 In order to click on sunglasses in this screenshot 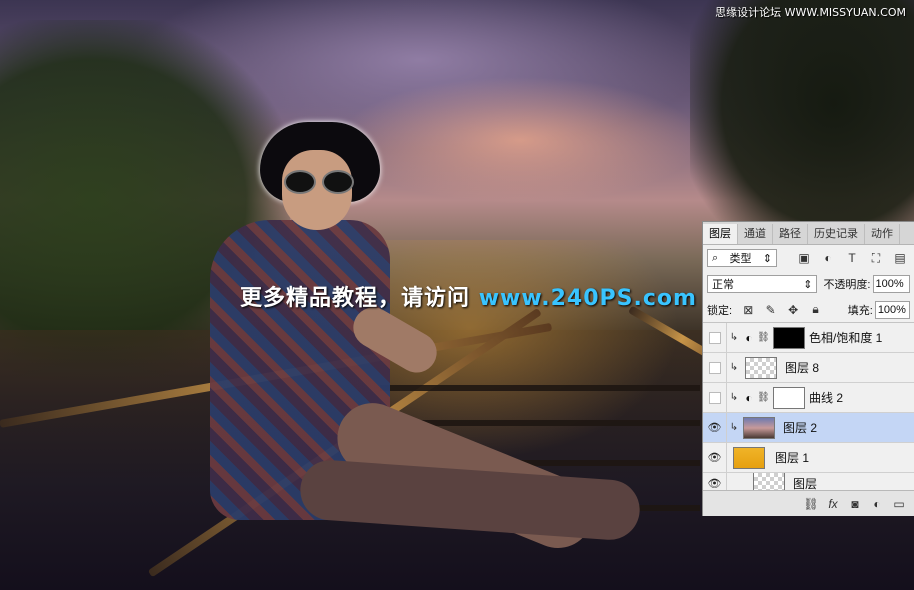, I will do `click(318, 182)`.